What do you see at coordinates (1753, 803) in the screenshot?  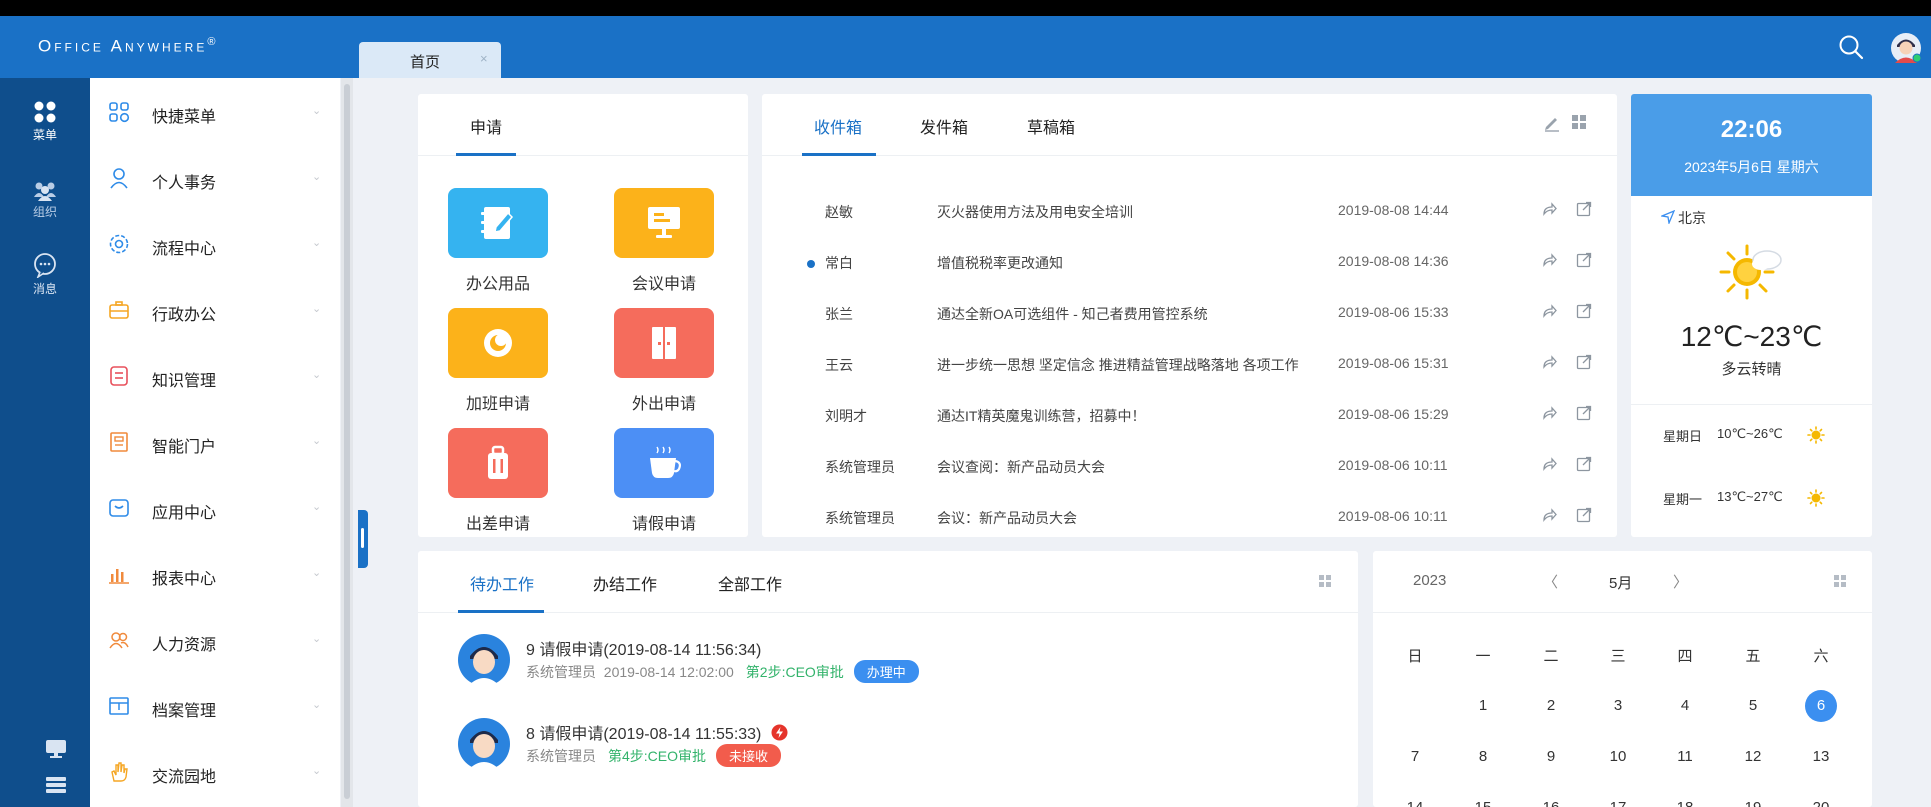 I see `calendar-day: 19` at bounding box center [1753, 803].